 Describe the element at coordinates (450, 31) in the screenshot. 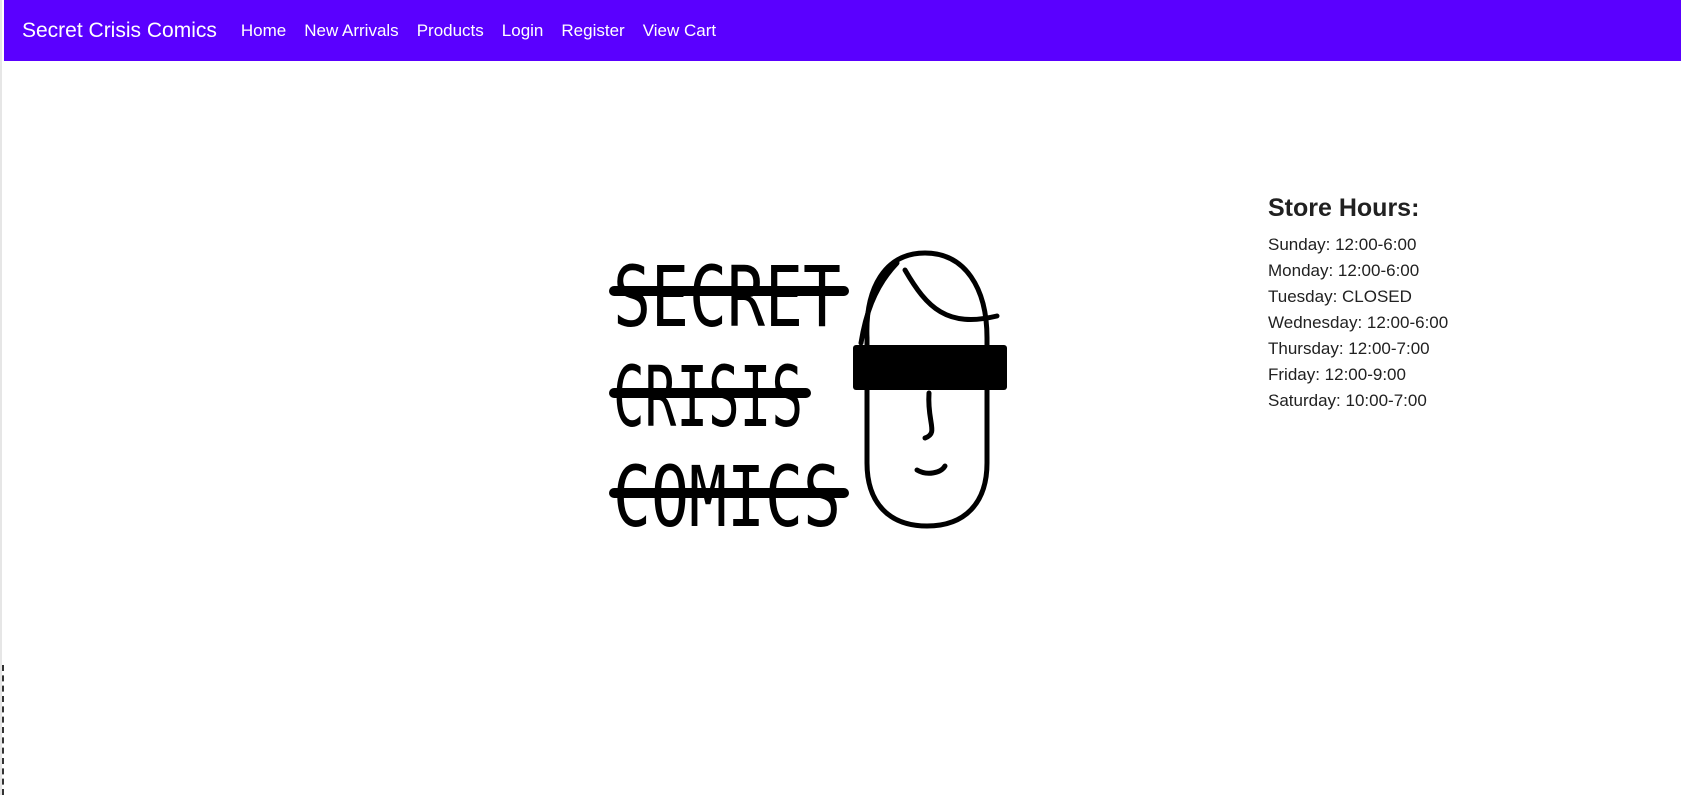

I see `nav-link-products: Products` at that location.